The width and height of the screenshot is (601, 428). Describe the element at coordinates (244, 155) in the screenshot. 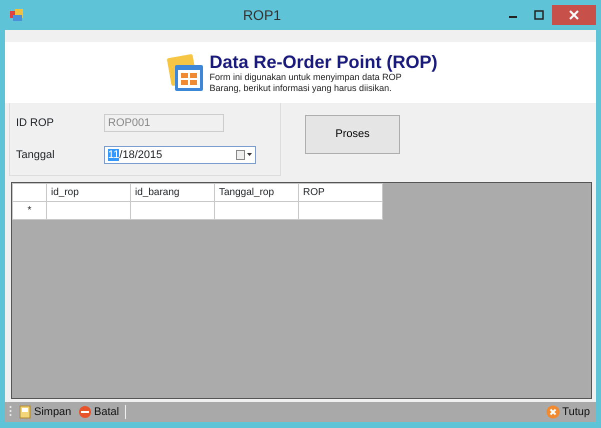

I see `calendar-dropdown-icon` at that location.